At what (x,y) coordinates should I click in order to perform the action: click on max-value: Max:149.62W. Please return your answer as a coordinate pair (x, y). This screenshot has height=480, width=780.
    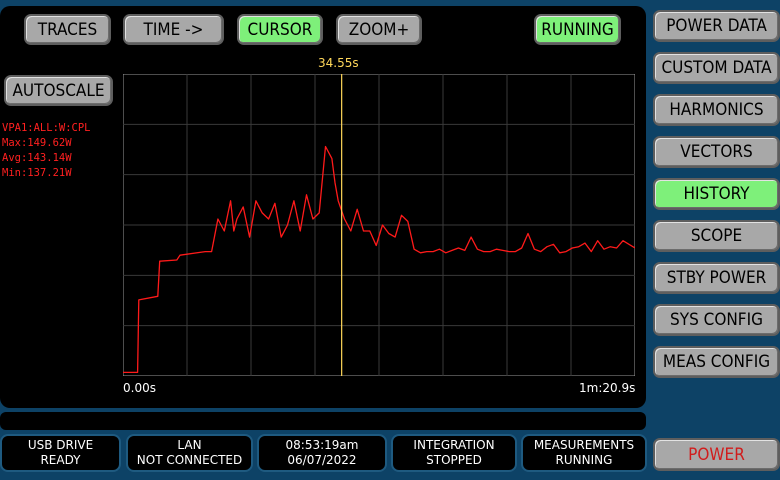
    Looking at the image, I should click on (37, 143).